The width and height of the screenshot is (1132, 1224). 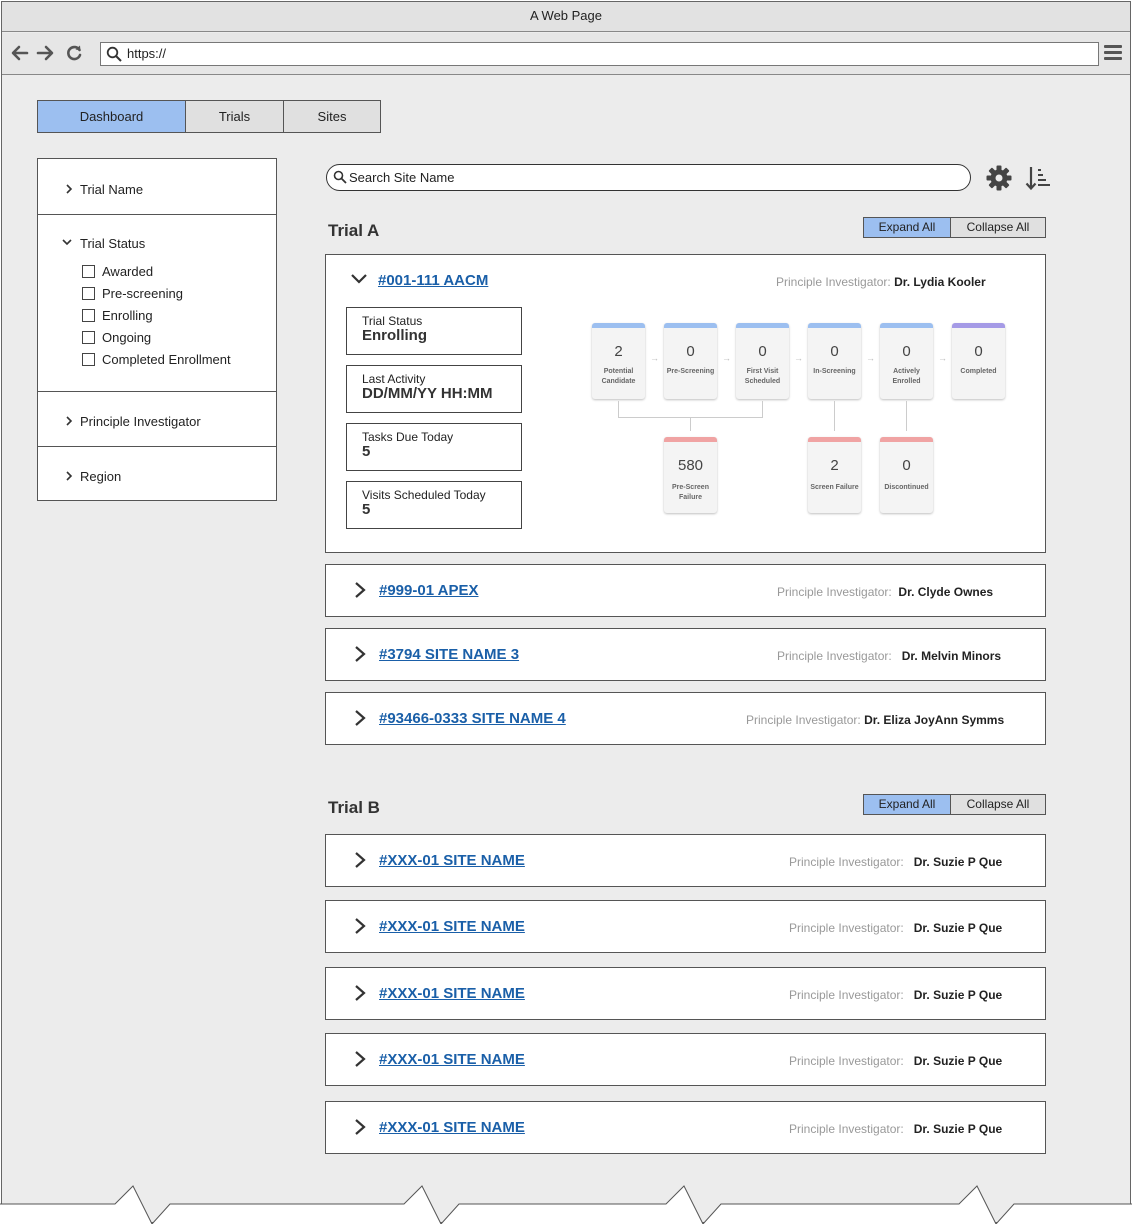 What do you see at coordinates (566, 17) in the screenshot?
I see `window-title: A Web Page` at bounding box center [566, 17].